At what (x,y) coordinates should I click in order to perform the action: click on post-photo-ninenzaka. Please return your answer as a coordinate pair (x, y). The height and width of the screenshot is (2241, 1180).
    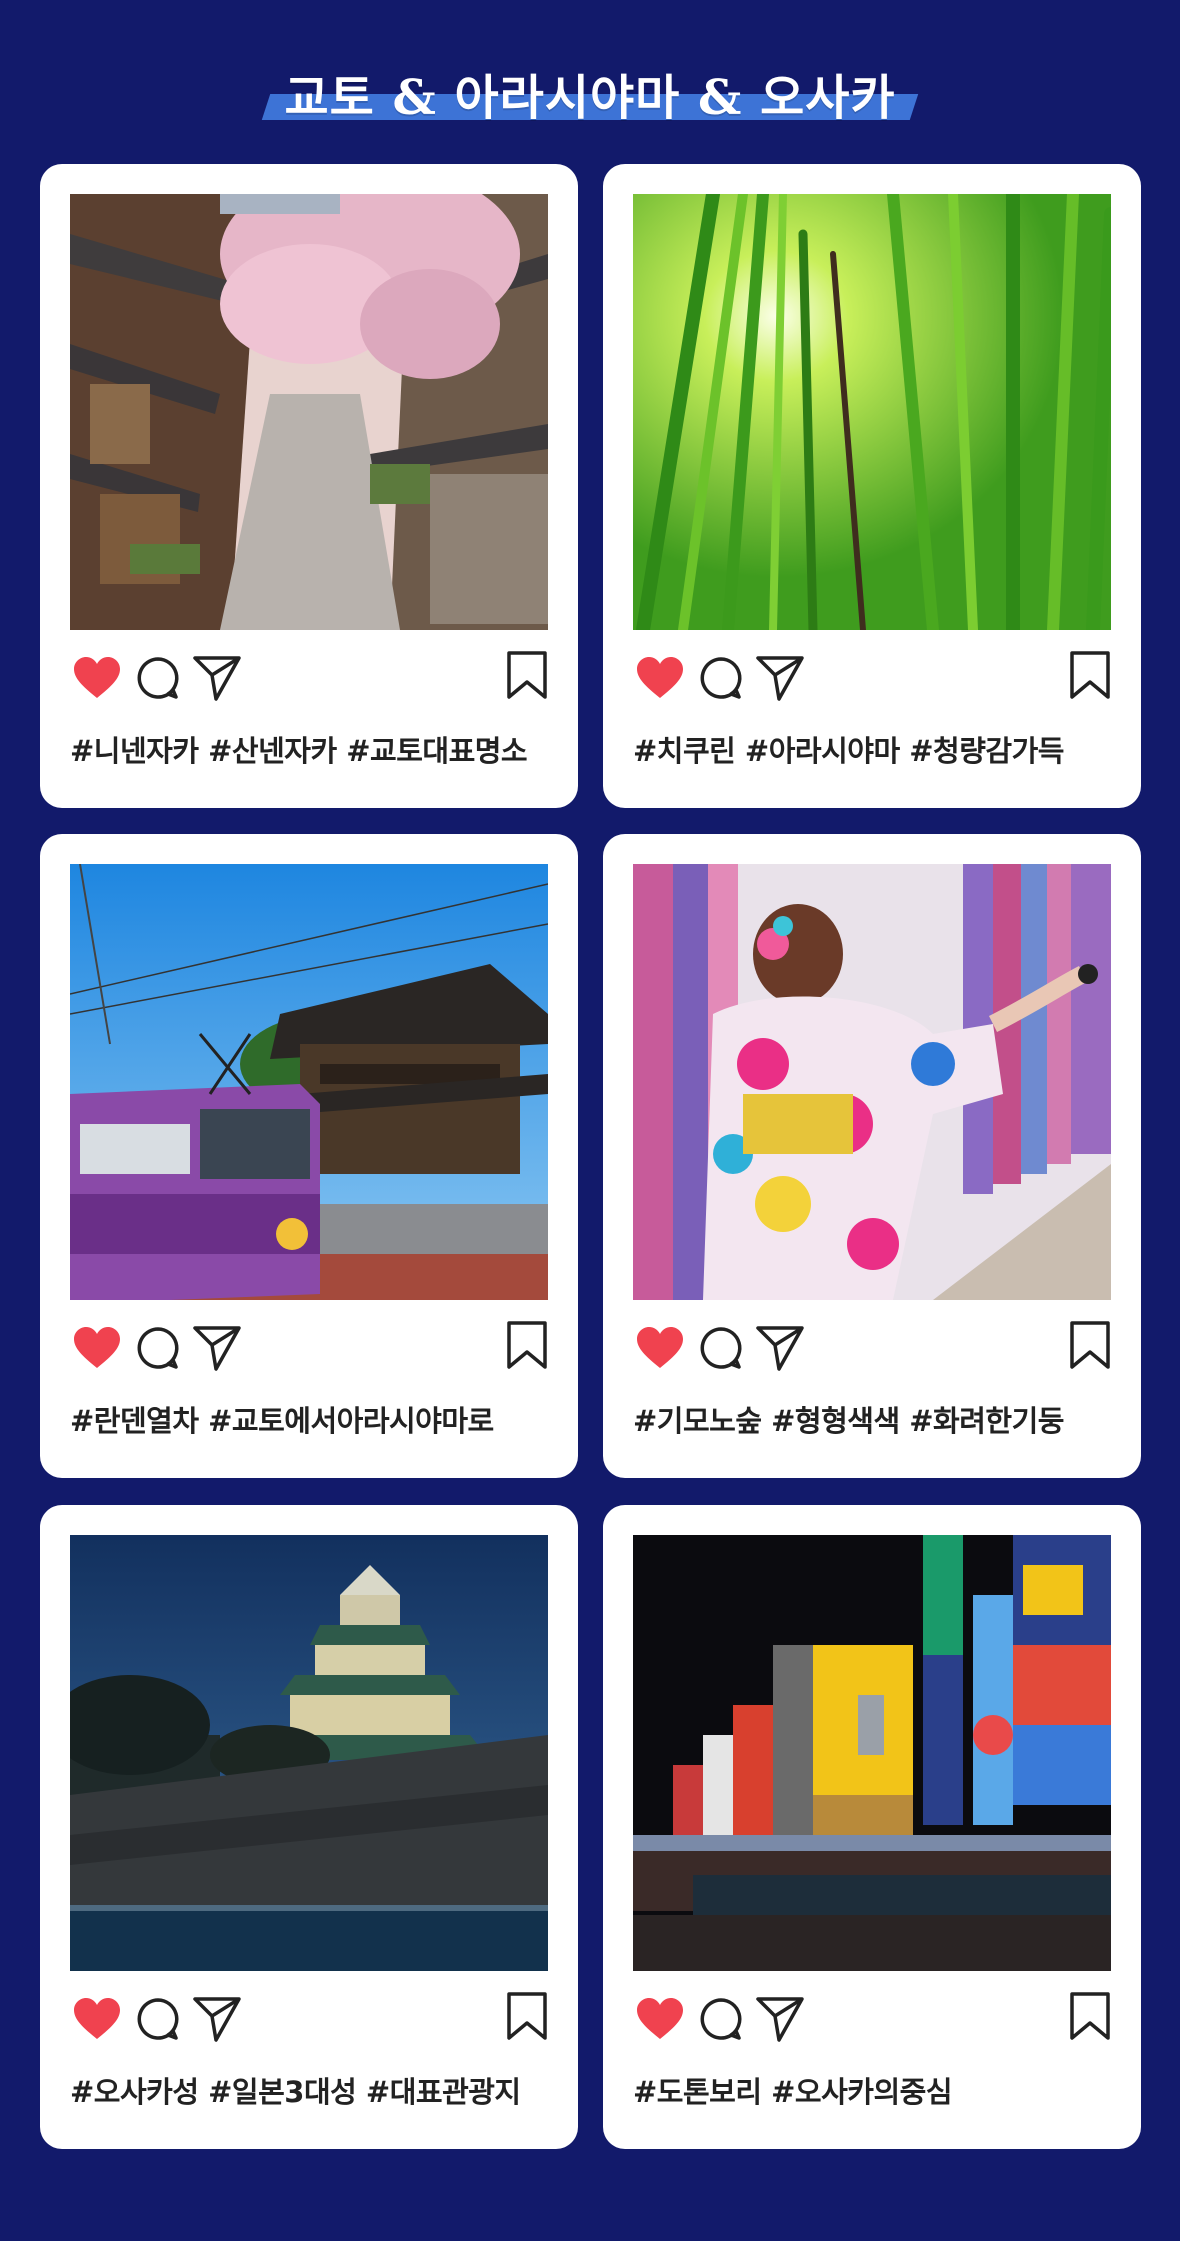
    Looking at the image, I should click on (309, 412).